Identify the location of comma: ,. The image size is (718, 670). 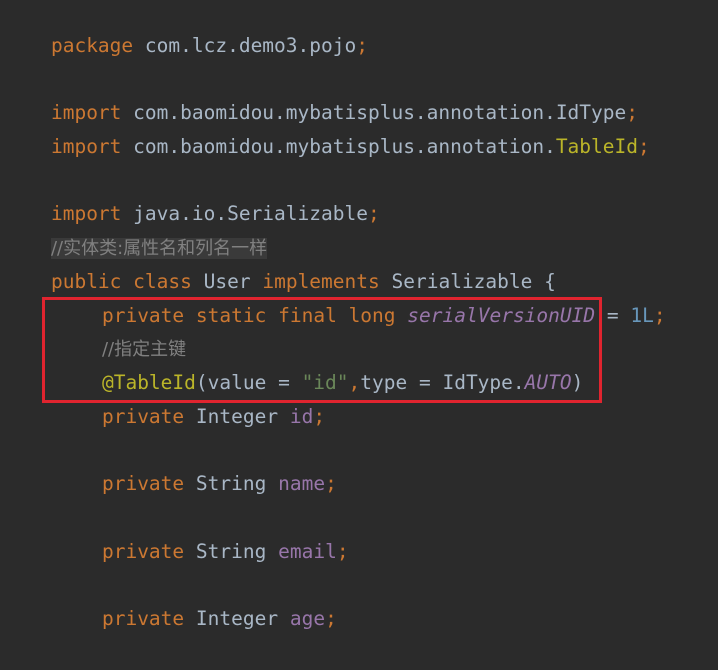
(354, 382).